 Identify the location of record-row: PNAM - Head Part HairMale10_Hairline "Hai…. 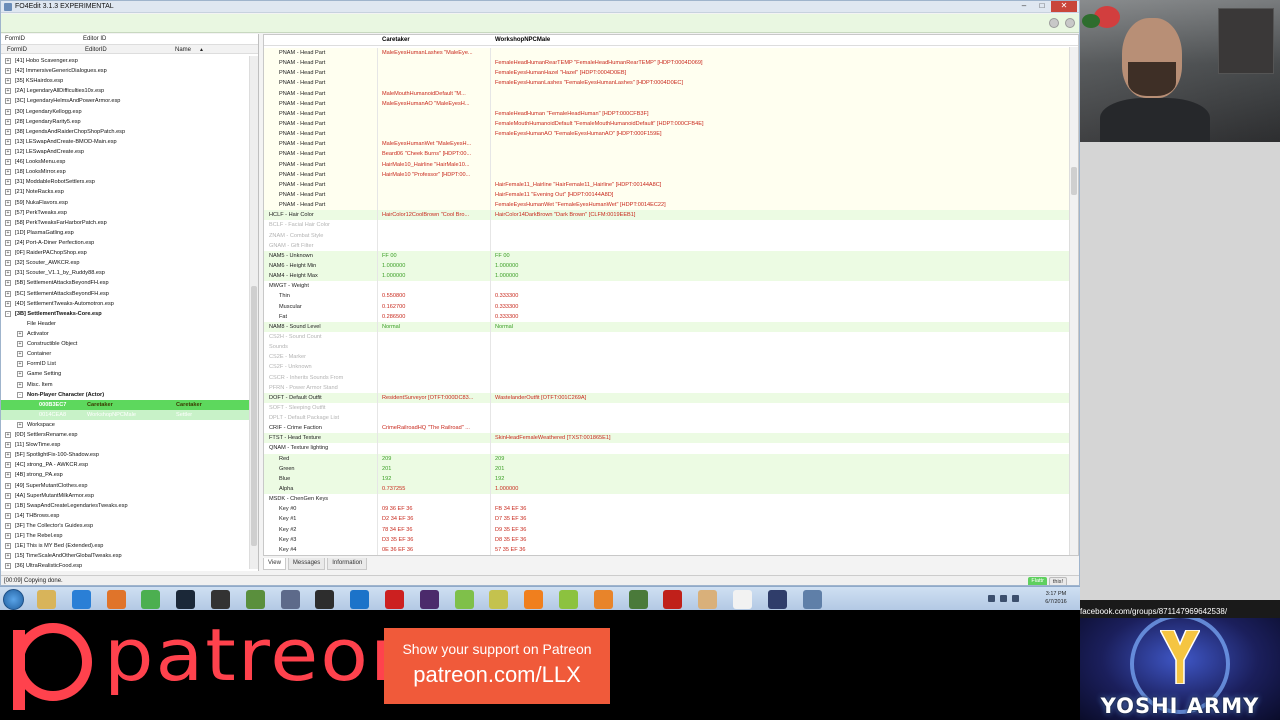
(667, 164).